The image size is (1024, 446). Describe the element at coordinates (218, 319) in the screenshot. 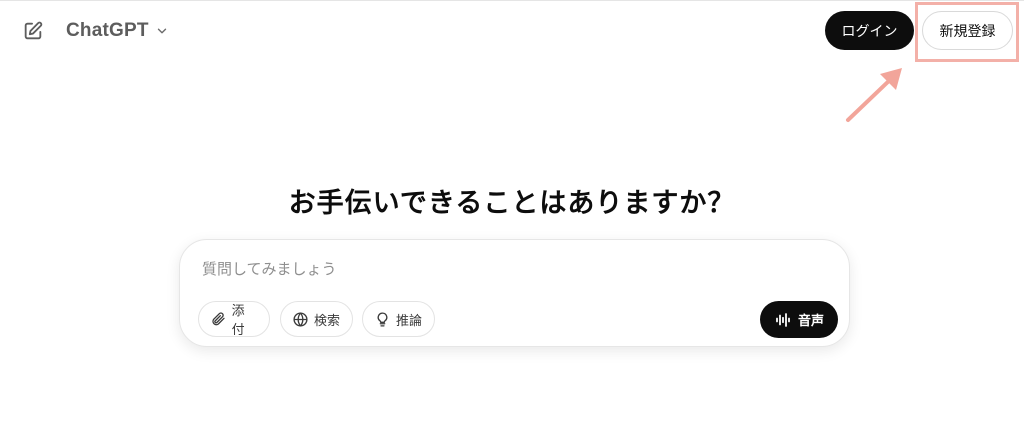

I see `paperclip-icon` at that location.